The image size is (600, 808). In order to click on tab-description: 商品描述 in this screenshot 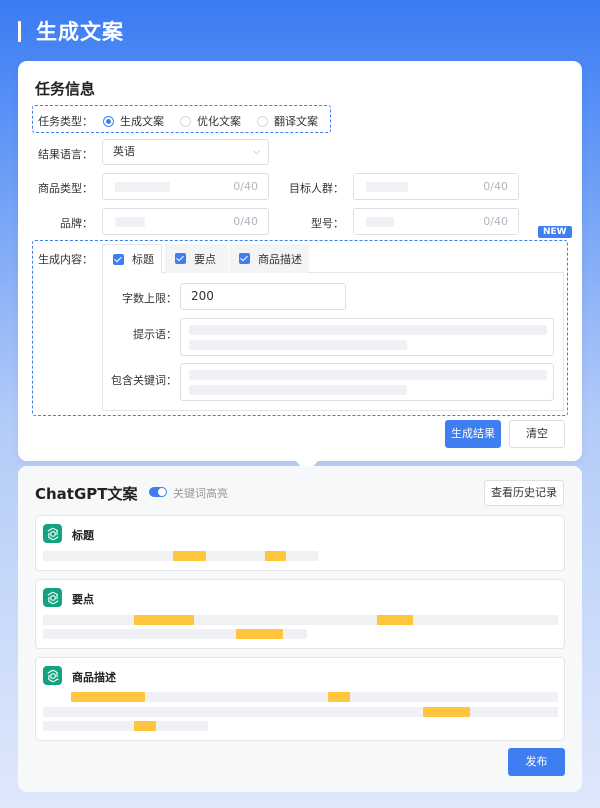, I will do `click(269, 258)`.